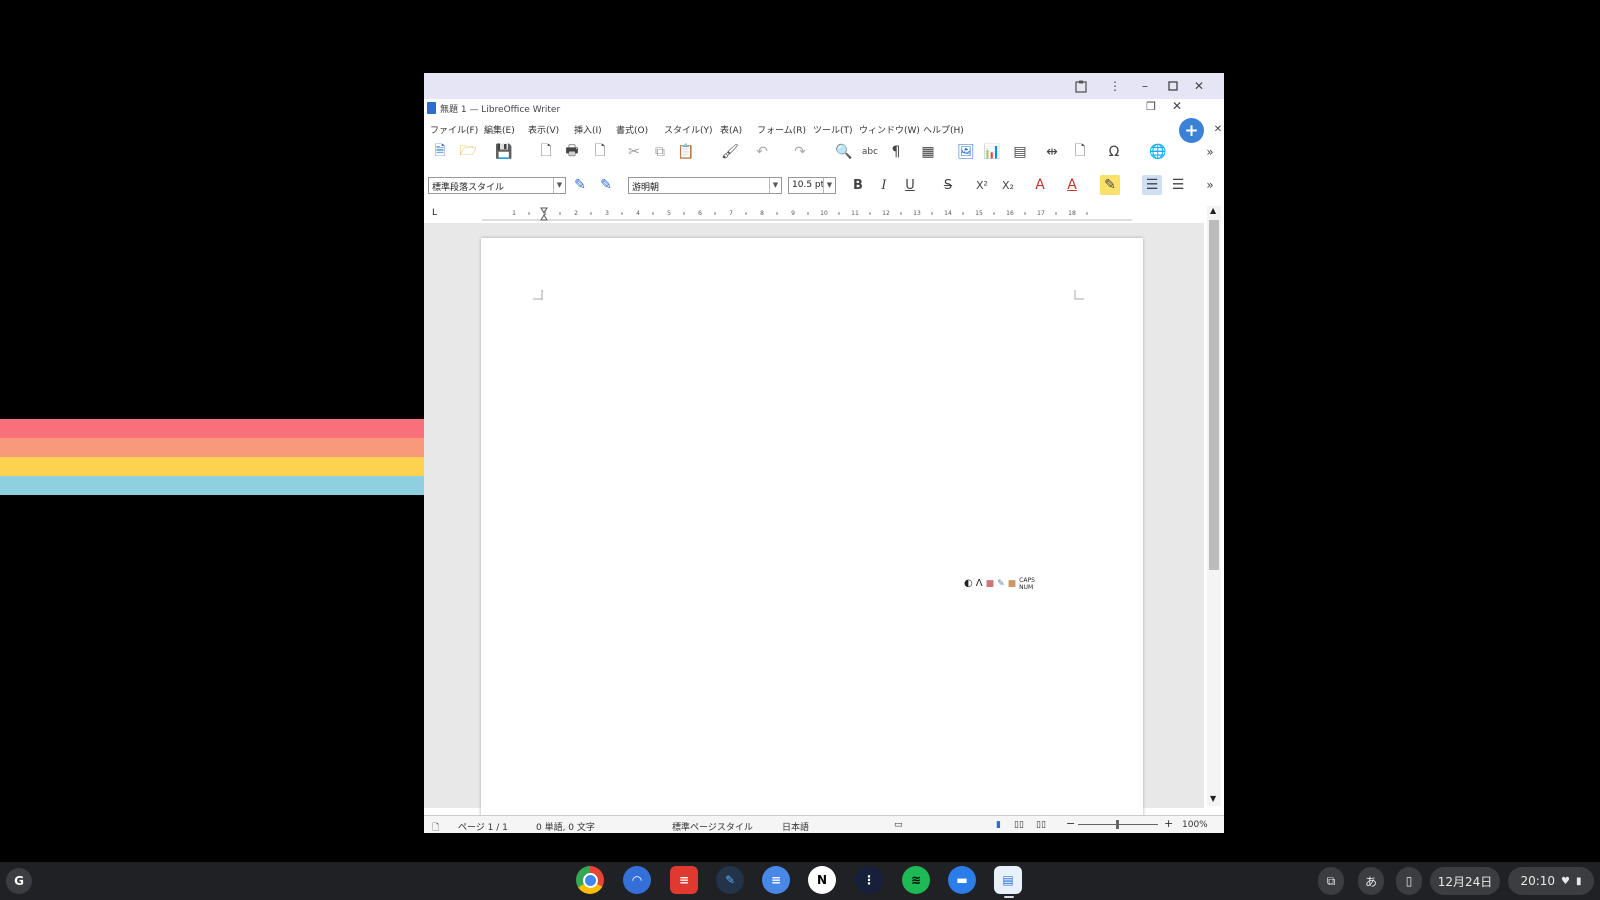 This screenshot has height=900, width=1600. What do you see at coordinates (1213, 798) in the screenshot?
I see `scroll-down-arrow-icon: ▼` at bounding box center [1213, 798].